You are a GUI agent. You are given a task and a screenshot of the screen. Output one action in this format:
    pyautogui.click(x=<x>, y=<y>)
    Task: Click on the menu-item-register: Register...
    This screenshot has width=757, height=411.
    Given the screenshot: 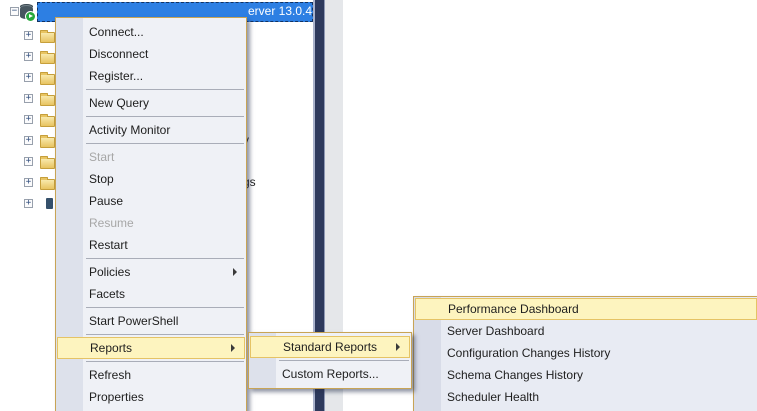 What is the action you would take?
    pyautogui.click(x=151, y=76)
    